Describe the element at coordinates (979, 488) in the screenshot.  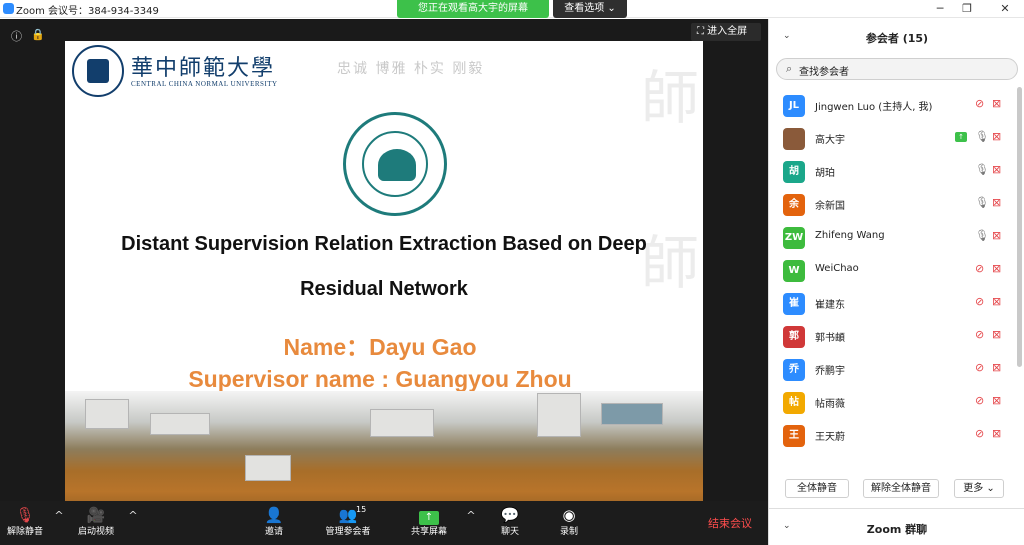
I see `more-options-button: 更多 ⌄` at that location.